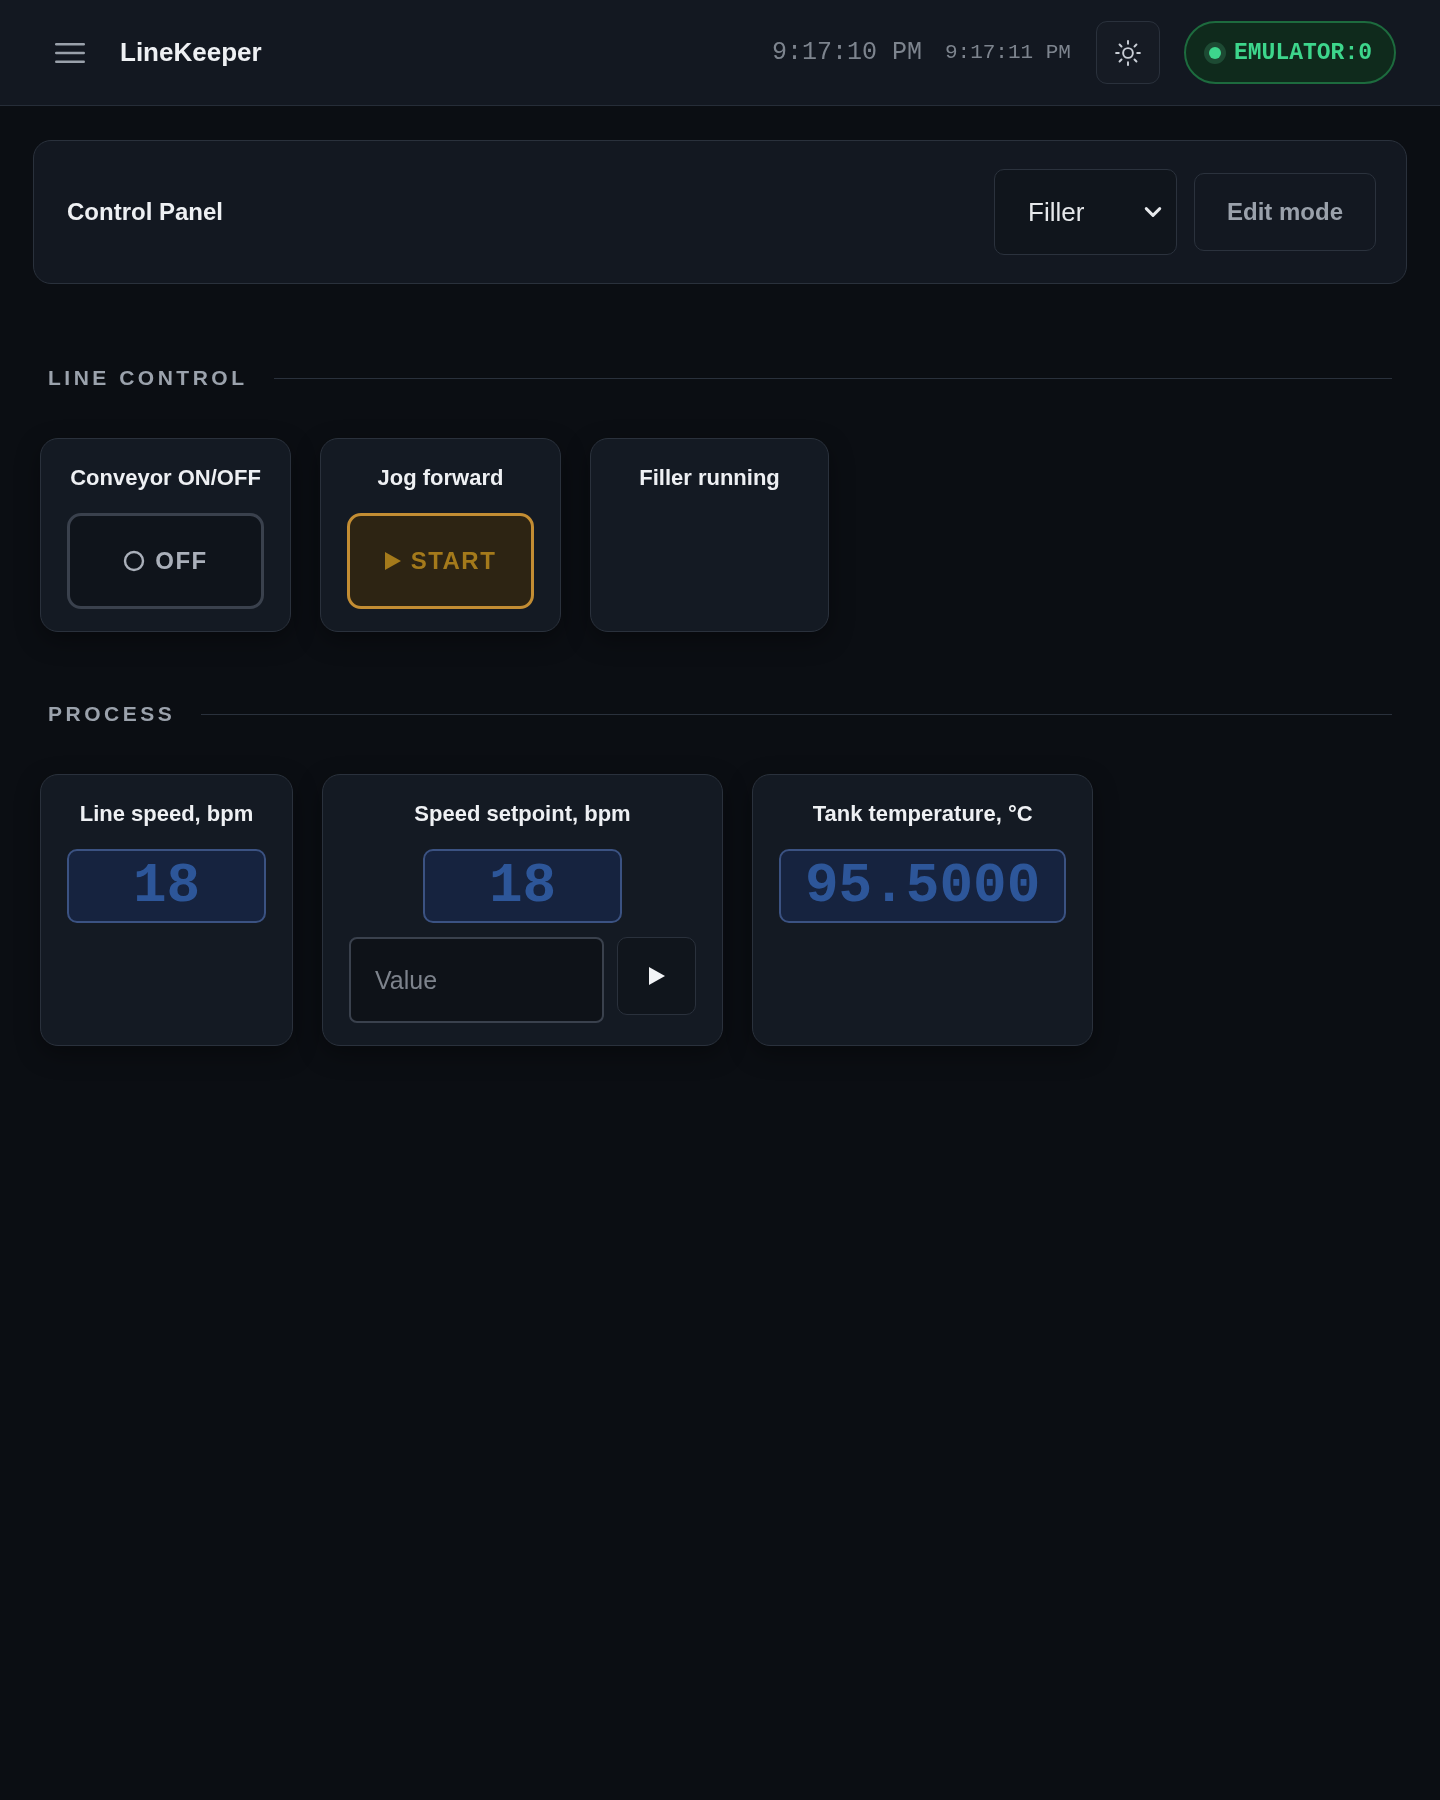 This screenshot has height=1800, width=1440. What do you see at coordinates (1007, 52) in the screenshot?
I see `clock-time: 9:17:11 PM` at bounding box center [1007, 52].